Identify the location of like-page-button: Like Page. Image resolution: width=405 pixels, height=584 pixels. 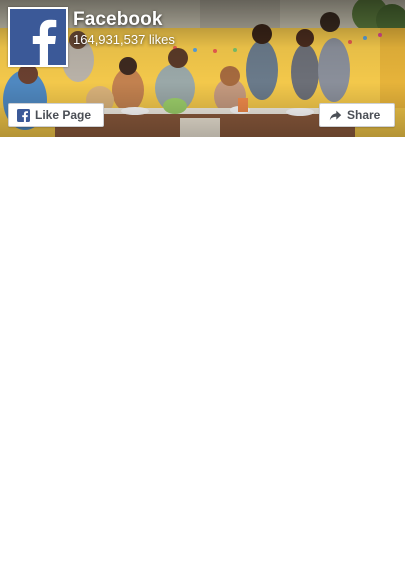
(56, 115).